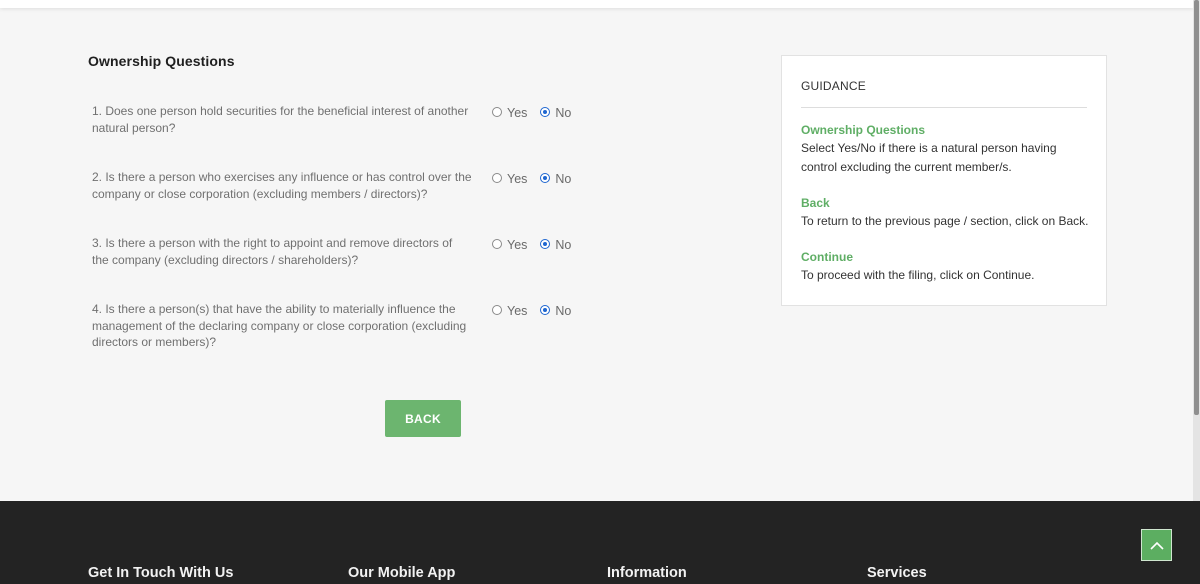 This screenshot has width=1200, height=584. I want to click on q2-no-label: No, so click(563, 179).